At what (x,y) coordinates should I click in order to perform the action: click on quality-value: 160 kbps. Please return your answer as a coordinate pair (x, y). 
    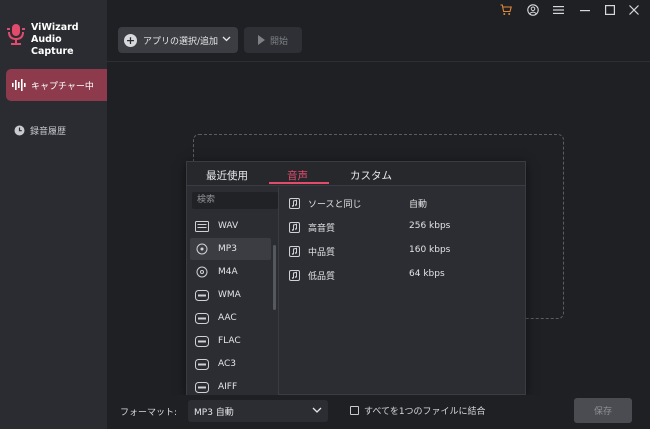
    Looking at the image, I should click on (430, 250).